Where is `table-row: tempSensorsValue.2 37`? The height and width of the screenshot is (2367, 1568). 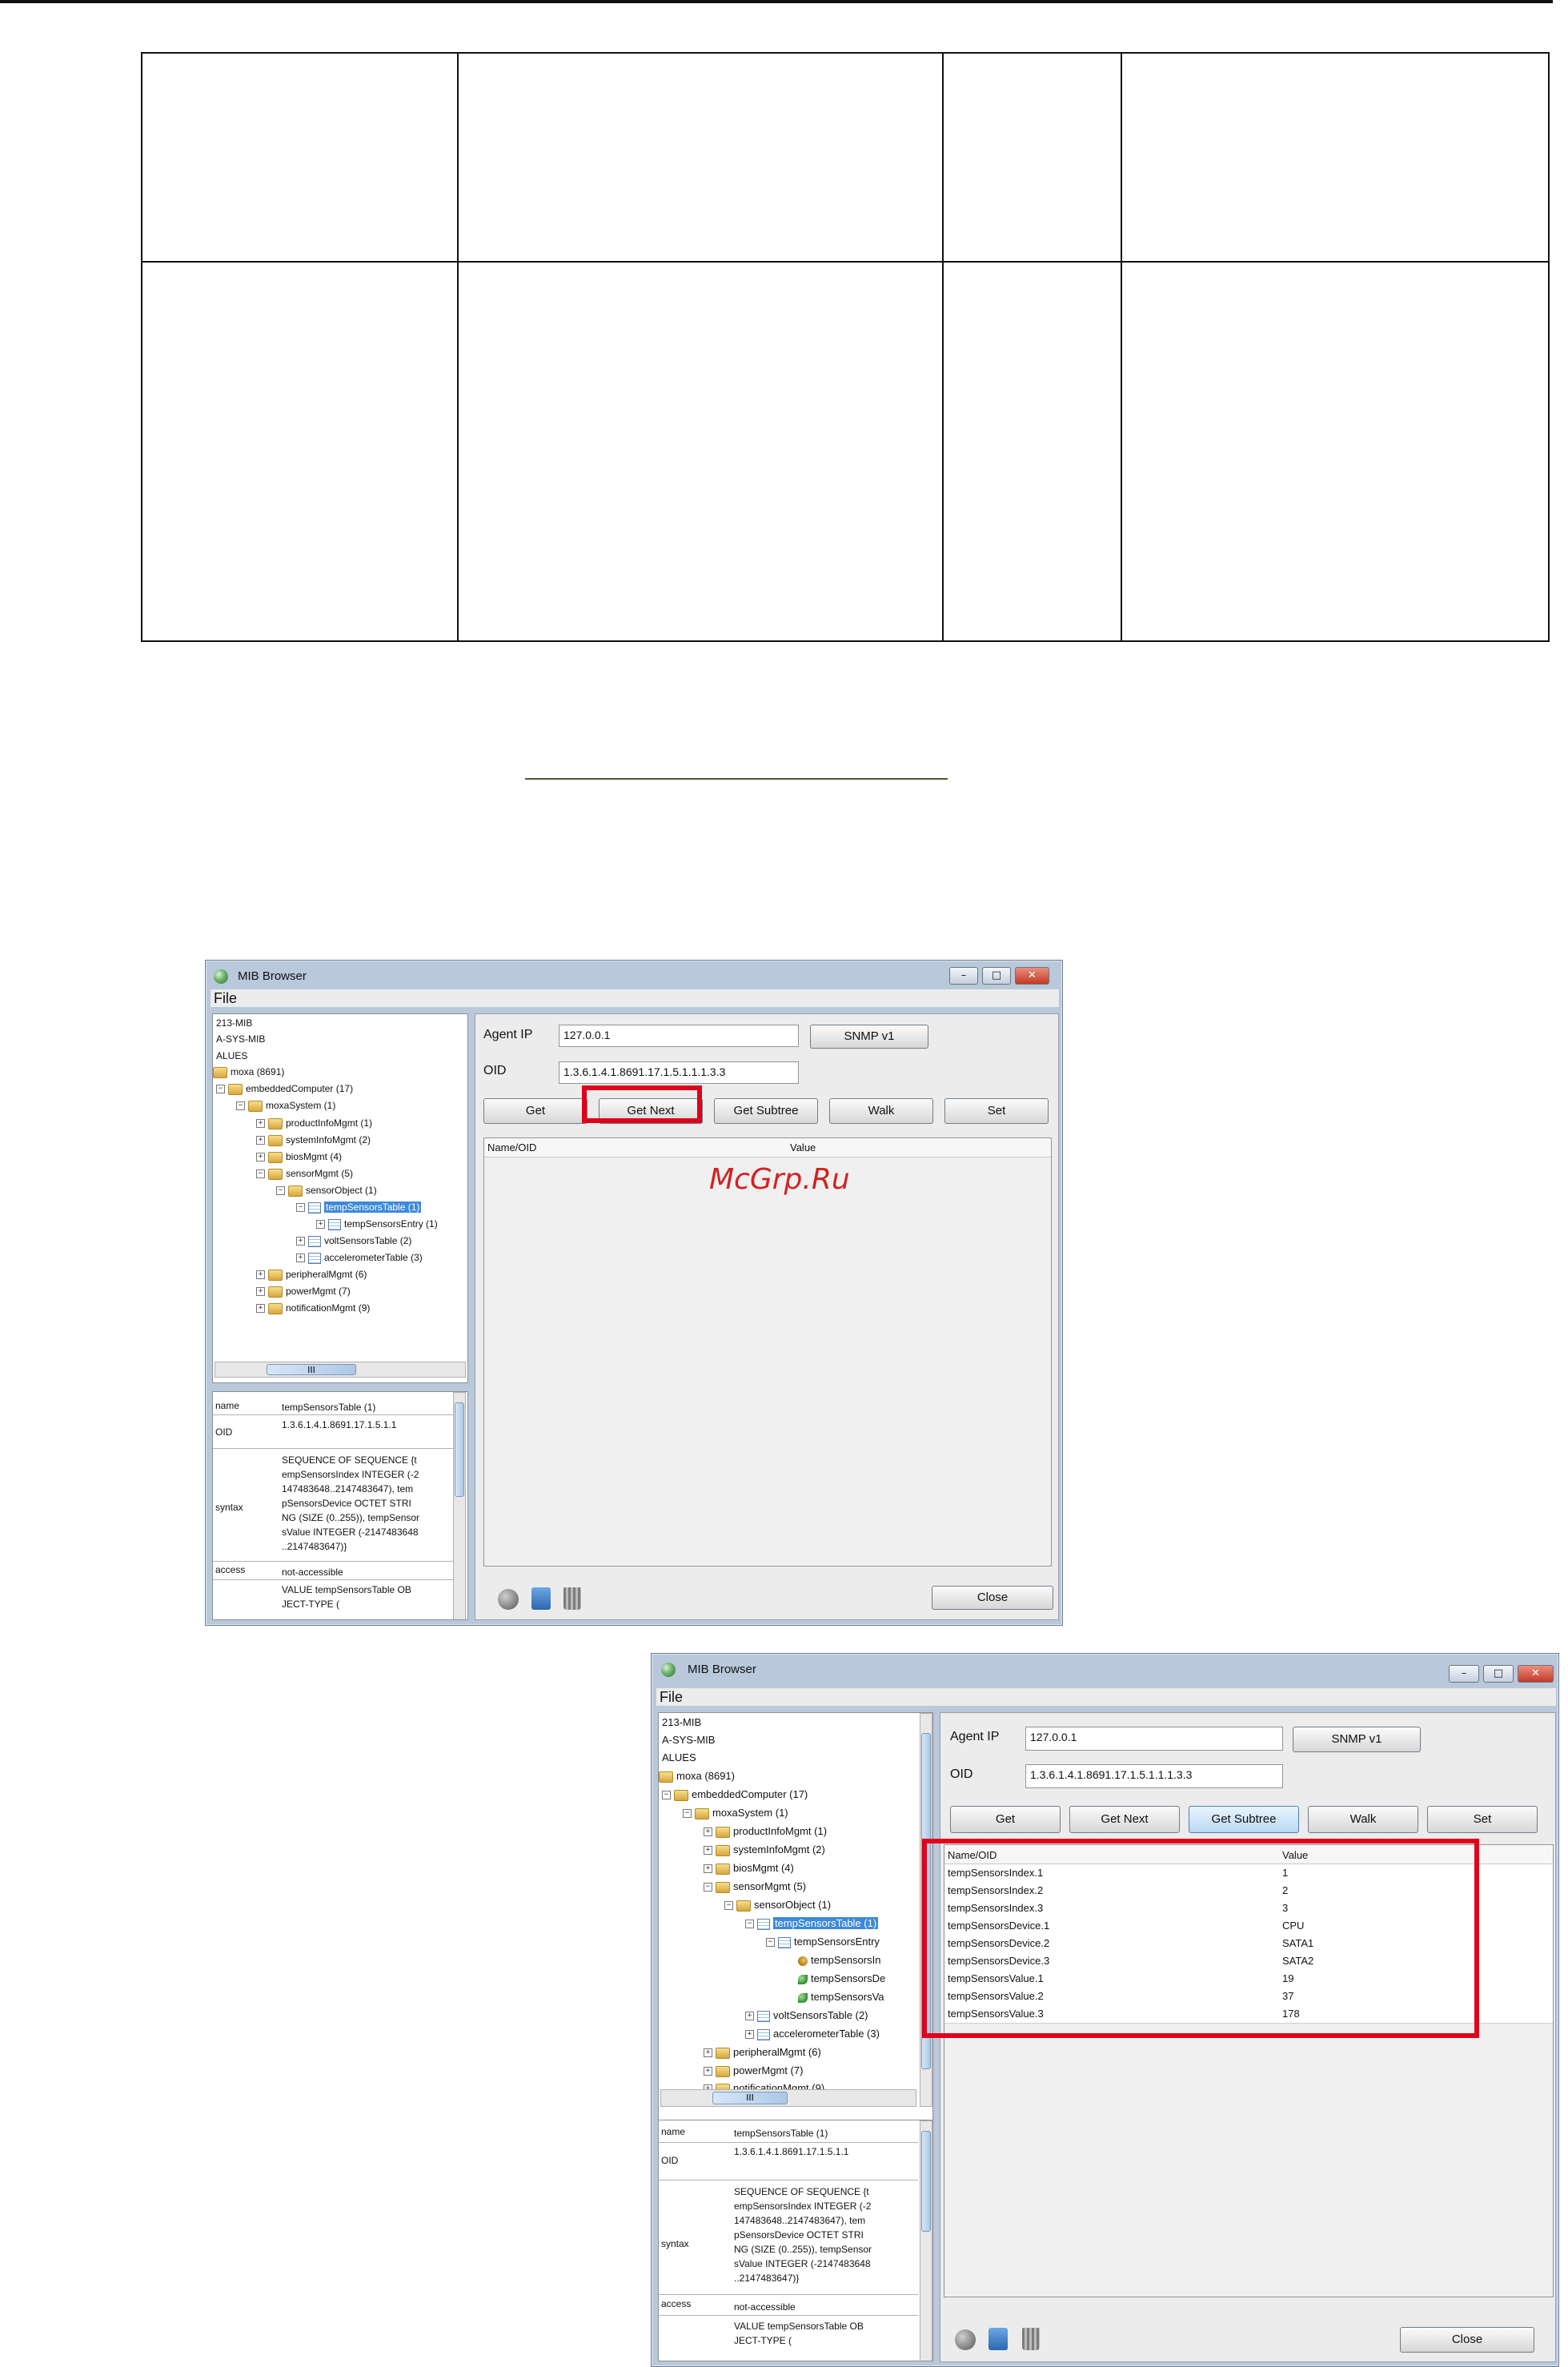
table-row: tempSensorsValue.2 37 is located at coordinates (1248, 1997).